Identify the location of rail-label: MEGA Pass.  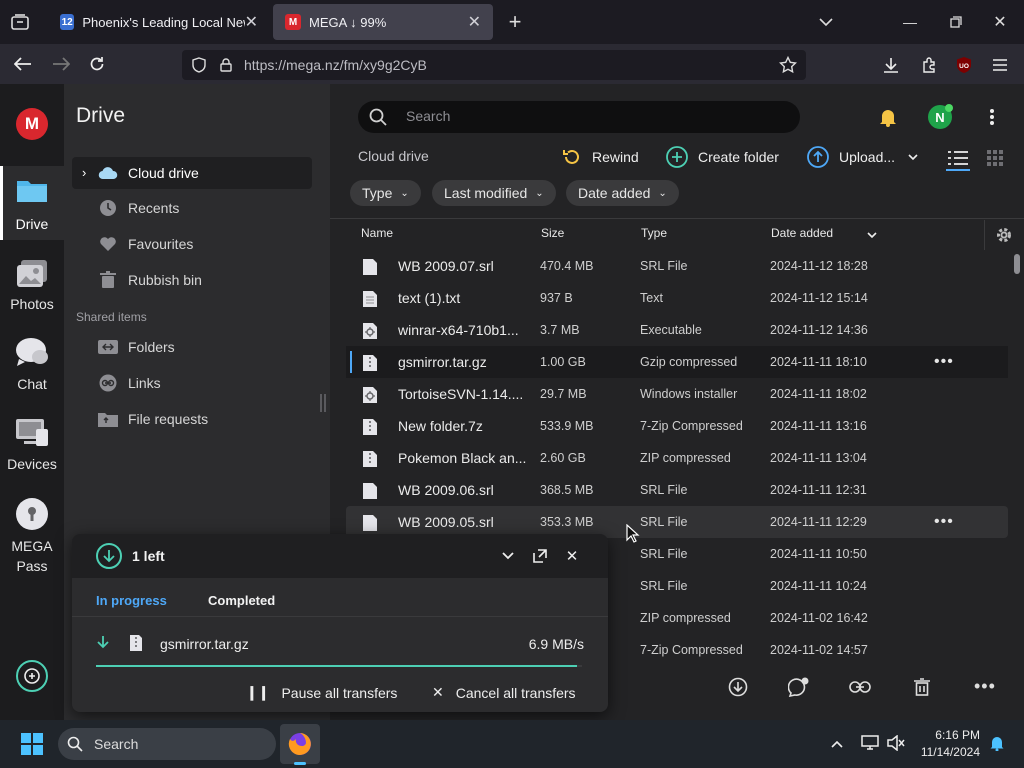
(32, 556).